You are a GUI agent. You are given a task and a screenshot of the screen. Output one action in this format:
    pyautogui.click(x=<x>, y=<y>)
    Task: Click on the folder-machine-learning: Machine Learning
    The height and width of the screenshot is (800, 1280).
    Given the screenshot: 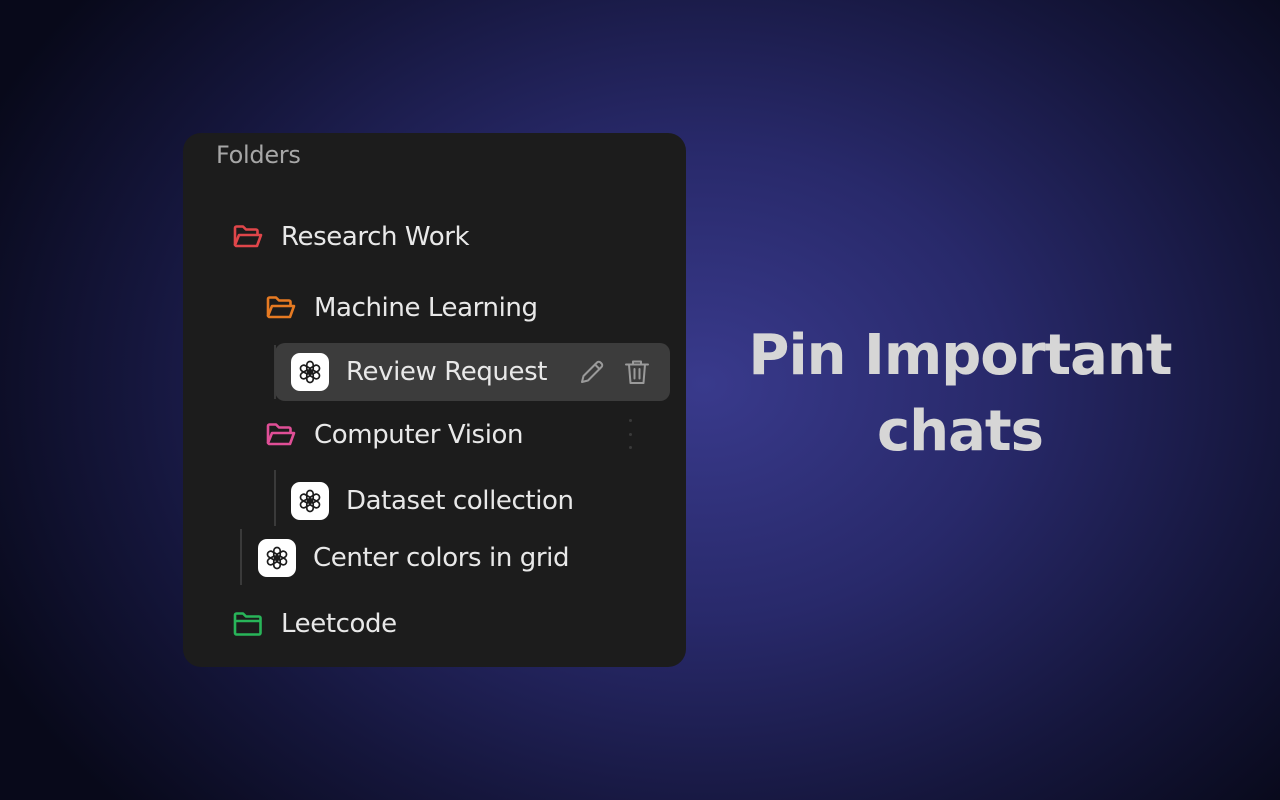 What is the action you would take?
    pyautogui.click(x=401, y=308)
    